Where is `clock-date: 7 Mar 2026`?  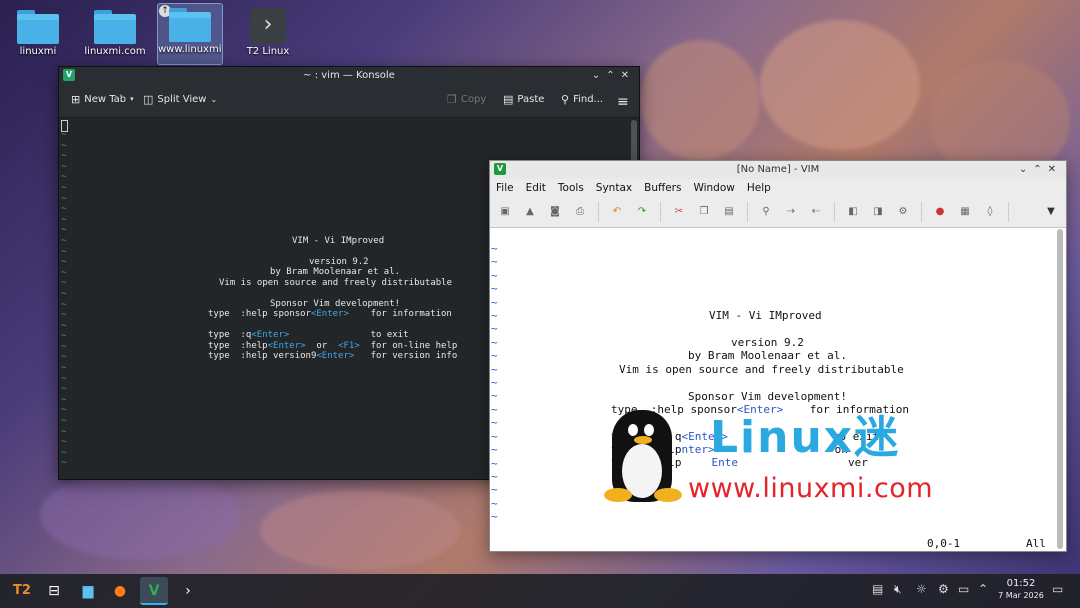 clock-date: 7 Mar 2026 is located at coordinates (1021, 595).